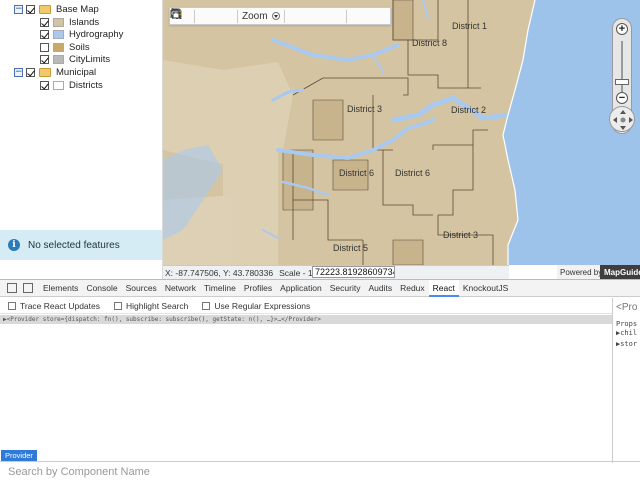 This screenshot has height=482, width=640. Describe the element at coordinates (219, 272) in the screenshot. I see `coordinates-text: X: -87.747506, Y: 43.780336` at that location.